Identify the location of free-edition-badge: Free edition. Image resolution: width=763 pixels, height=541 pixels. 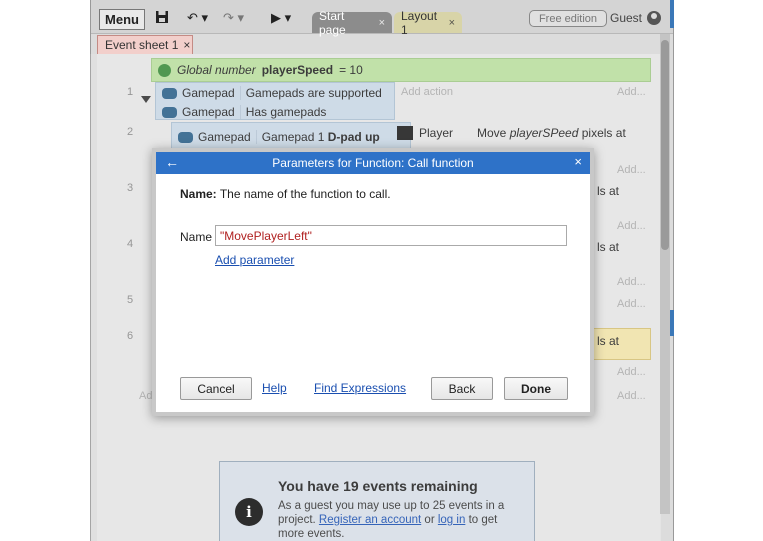
(568, 18).